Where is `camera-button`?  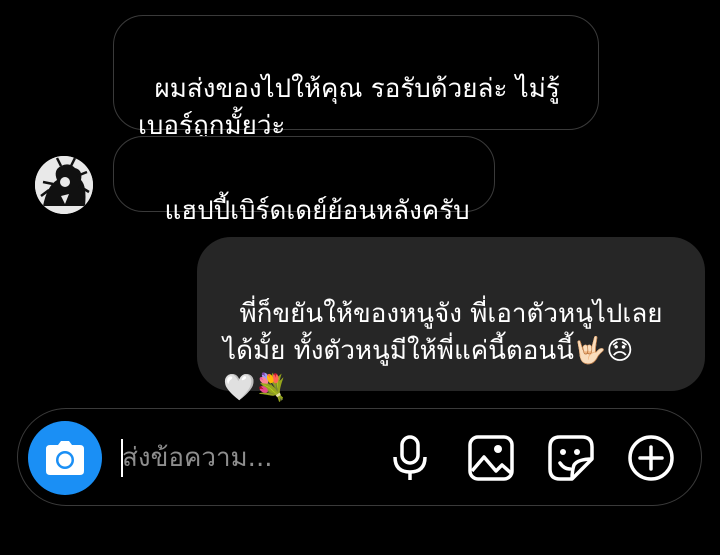 camera-button is located at coordinates (65, 458).